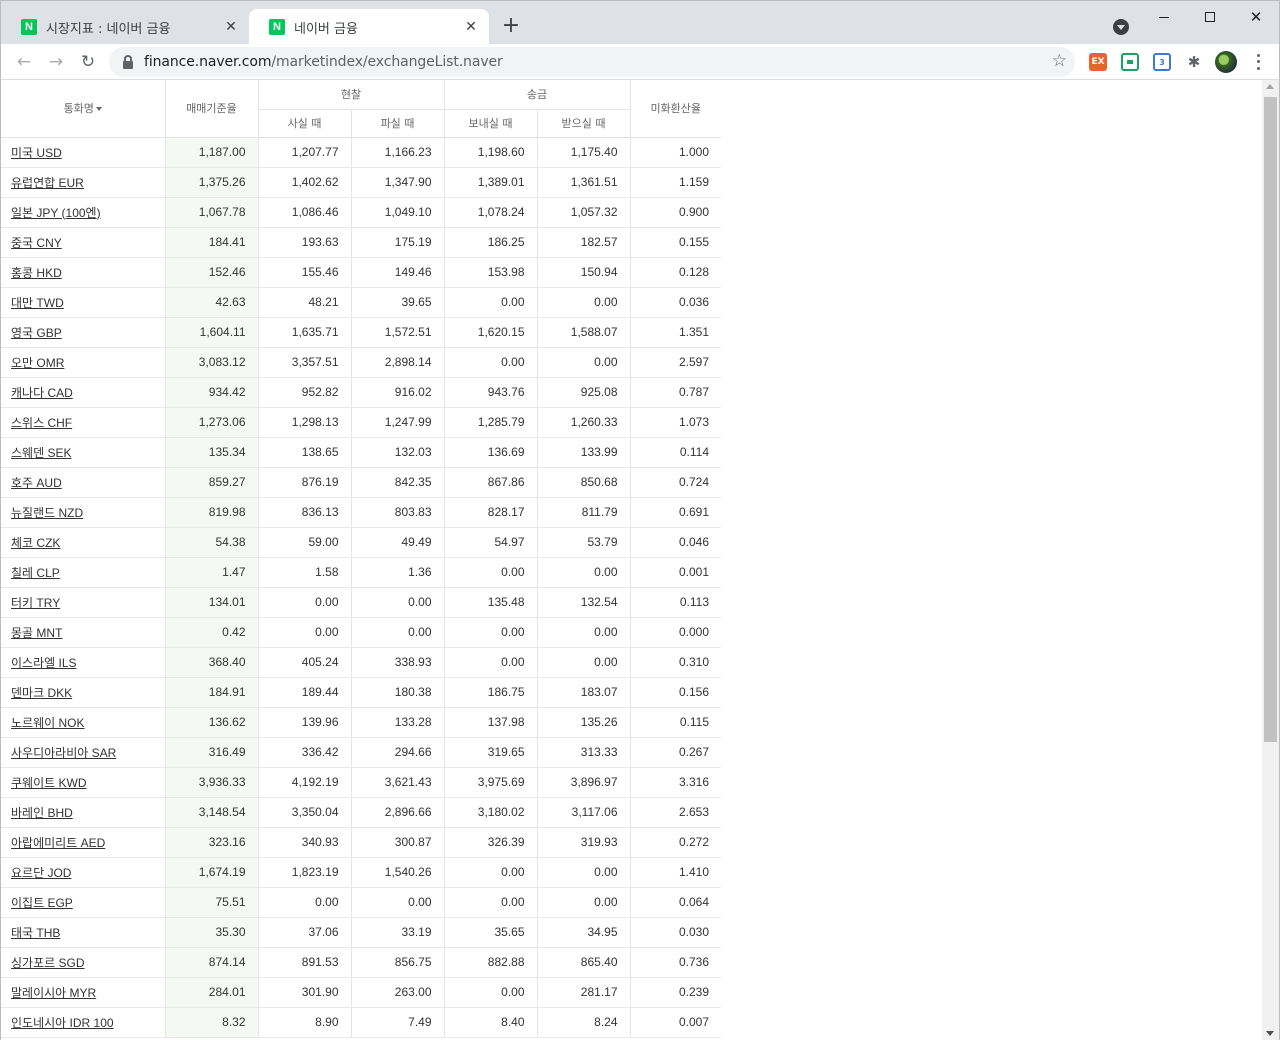 This screenshot has height=1040, width=1280. What do you see at coordinates (83, 902) in the screenshot?
I see `currency-name-cell: 이집트 EGP` at bounding box center [83, 902].